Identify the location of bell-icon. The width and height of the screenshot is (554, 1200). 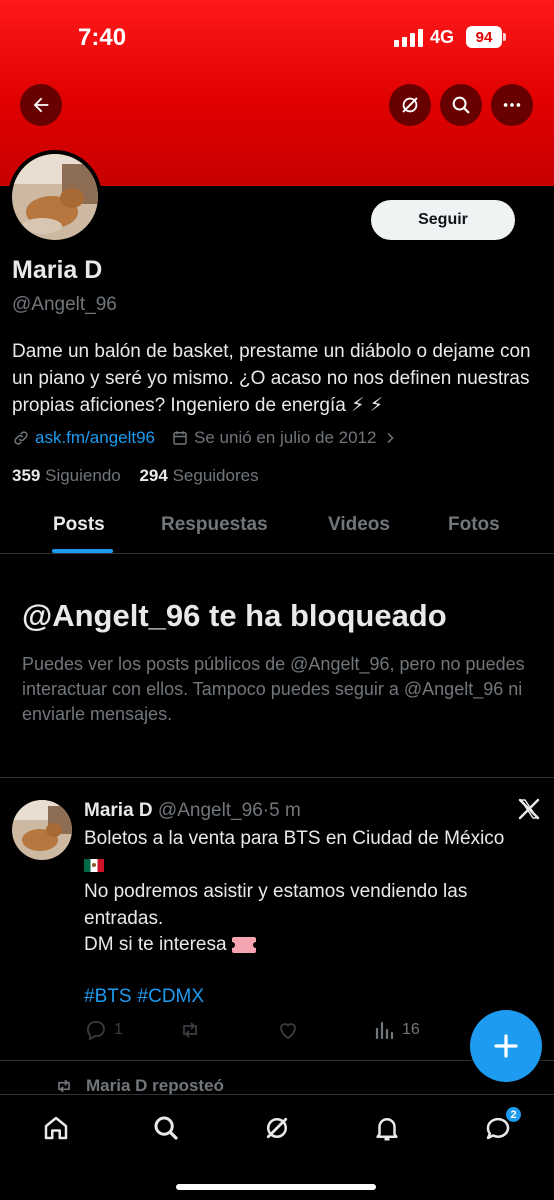
(387, 1129).